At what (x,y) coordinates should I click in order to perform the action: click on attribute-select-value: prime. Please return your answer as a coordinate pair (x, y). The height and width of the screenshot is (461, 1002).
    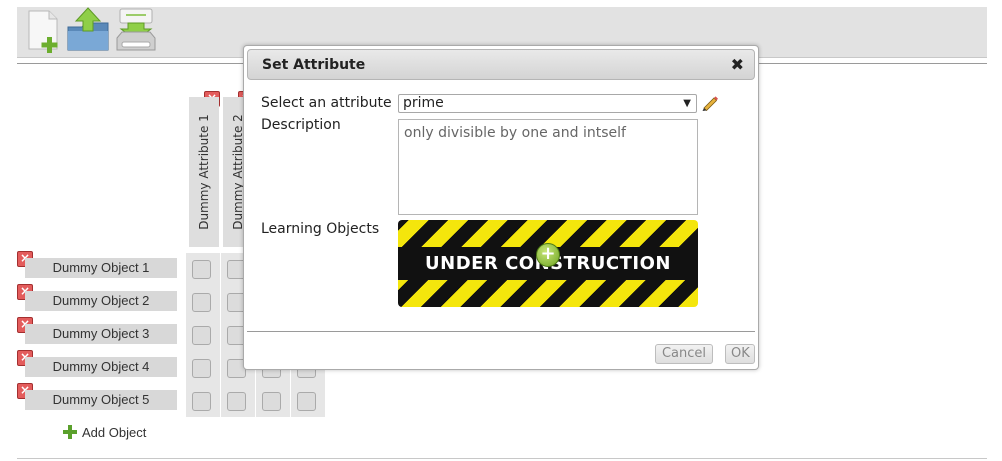
    Looking at the image, I should click on (423, 103).